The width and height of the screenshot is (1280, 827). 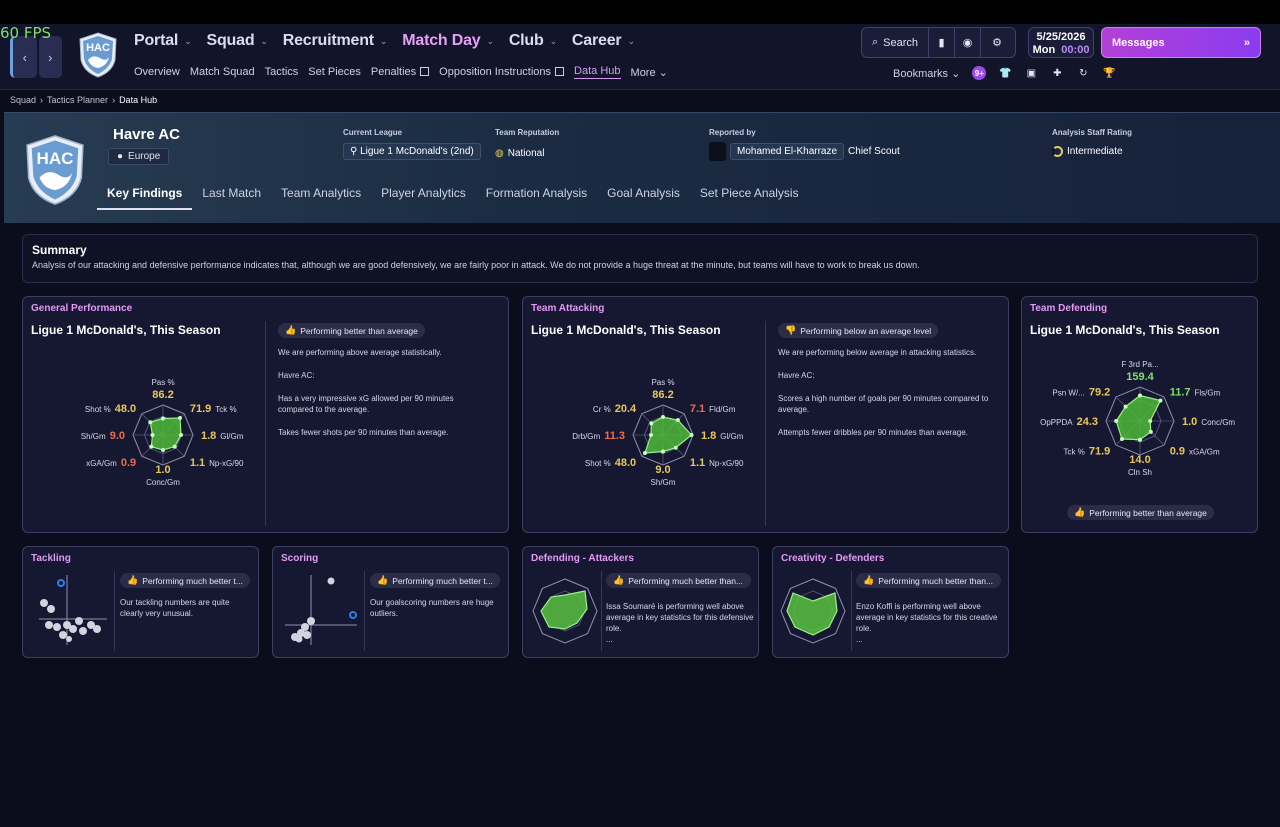 What do you see at coordinates (626, 409) in the screenshot?
I see `axis-value: 20.4` at bounding box center [626, 409].